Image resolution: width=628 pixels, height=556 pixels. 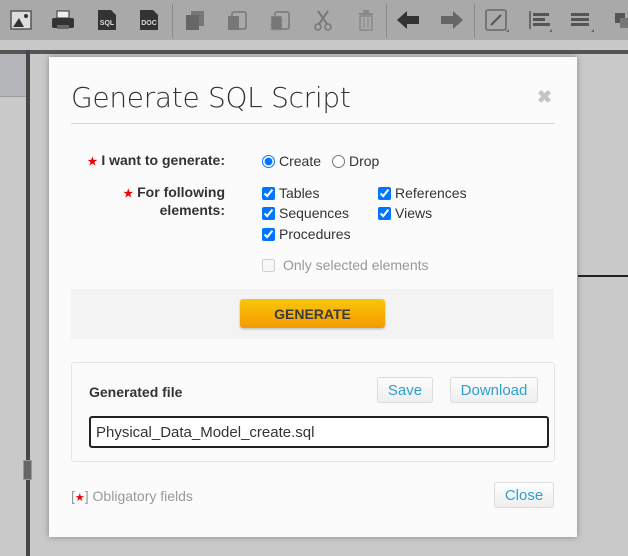 I want to click on toolbar: SQL DOC, so click(x=314, y=20).